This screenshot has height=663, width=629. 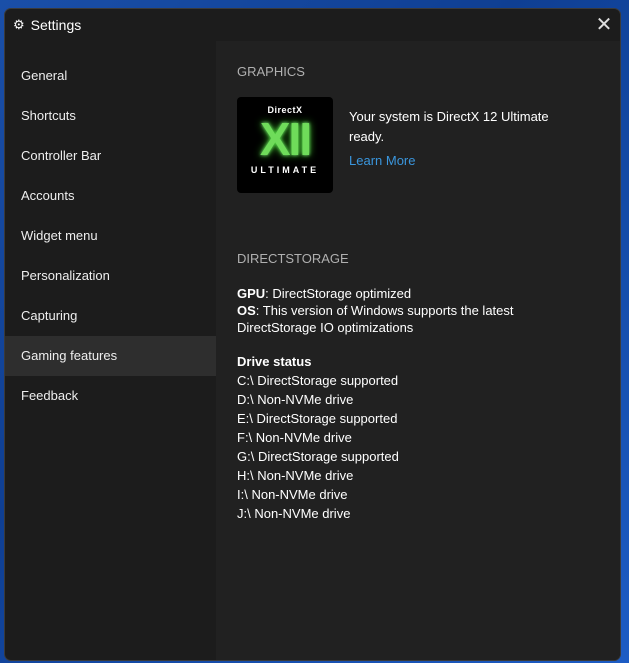 What do you see at coordinates (294, 437) in the screenshot?
I see `drive-item: F:\ Non-NVMe drive` at bounding box center [294, 437].